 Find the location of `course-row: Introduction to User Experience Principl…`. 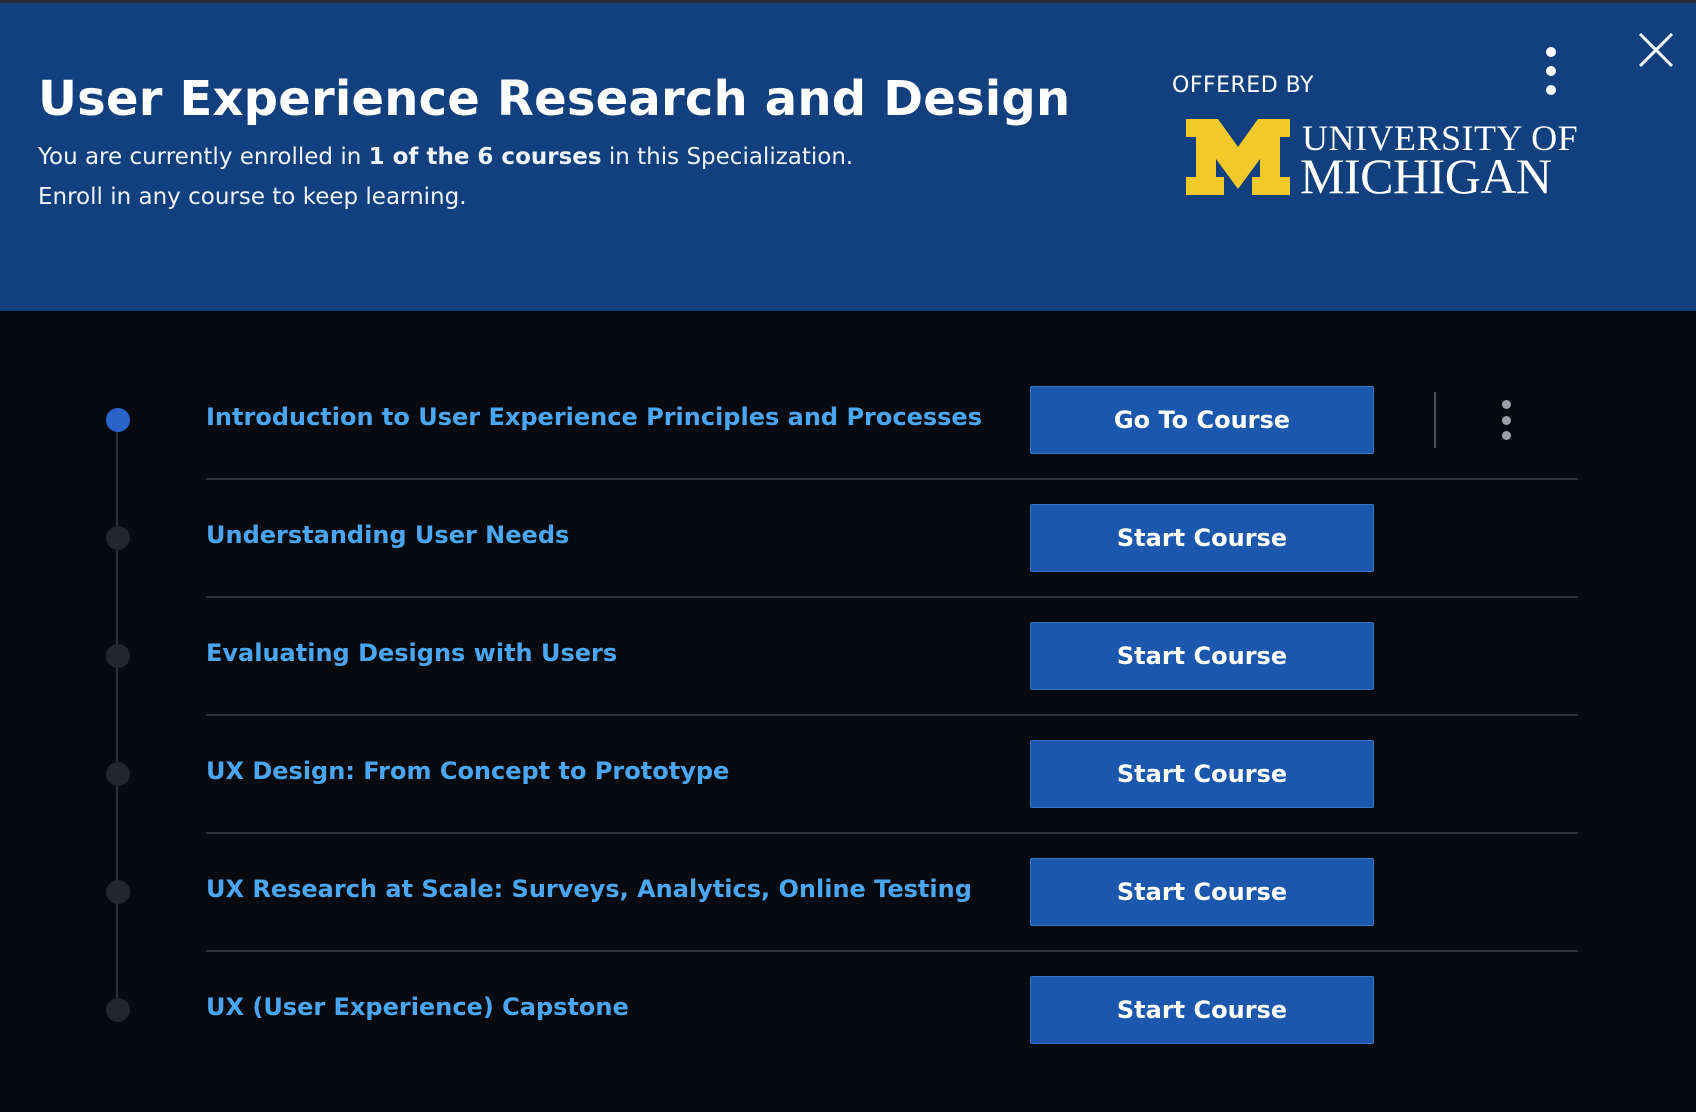

course-row: Introduction to User Experience Principl… is located at coordinates (848, 429).